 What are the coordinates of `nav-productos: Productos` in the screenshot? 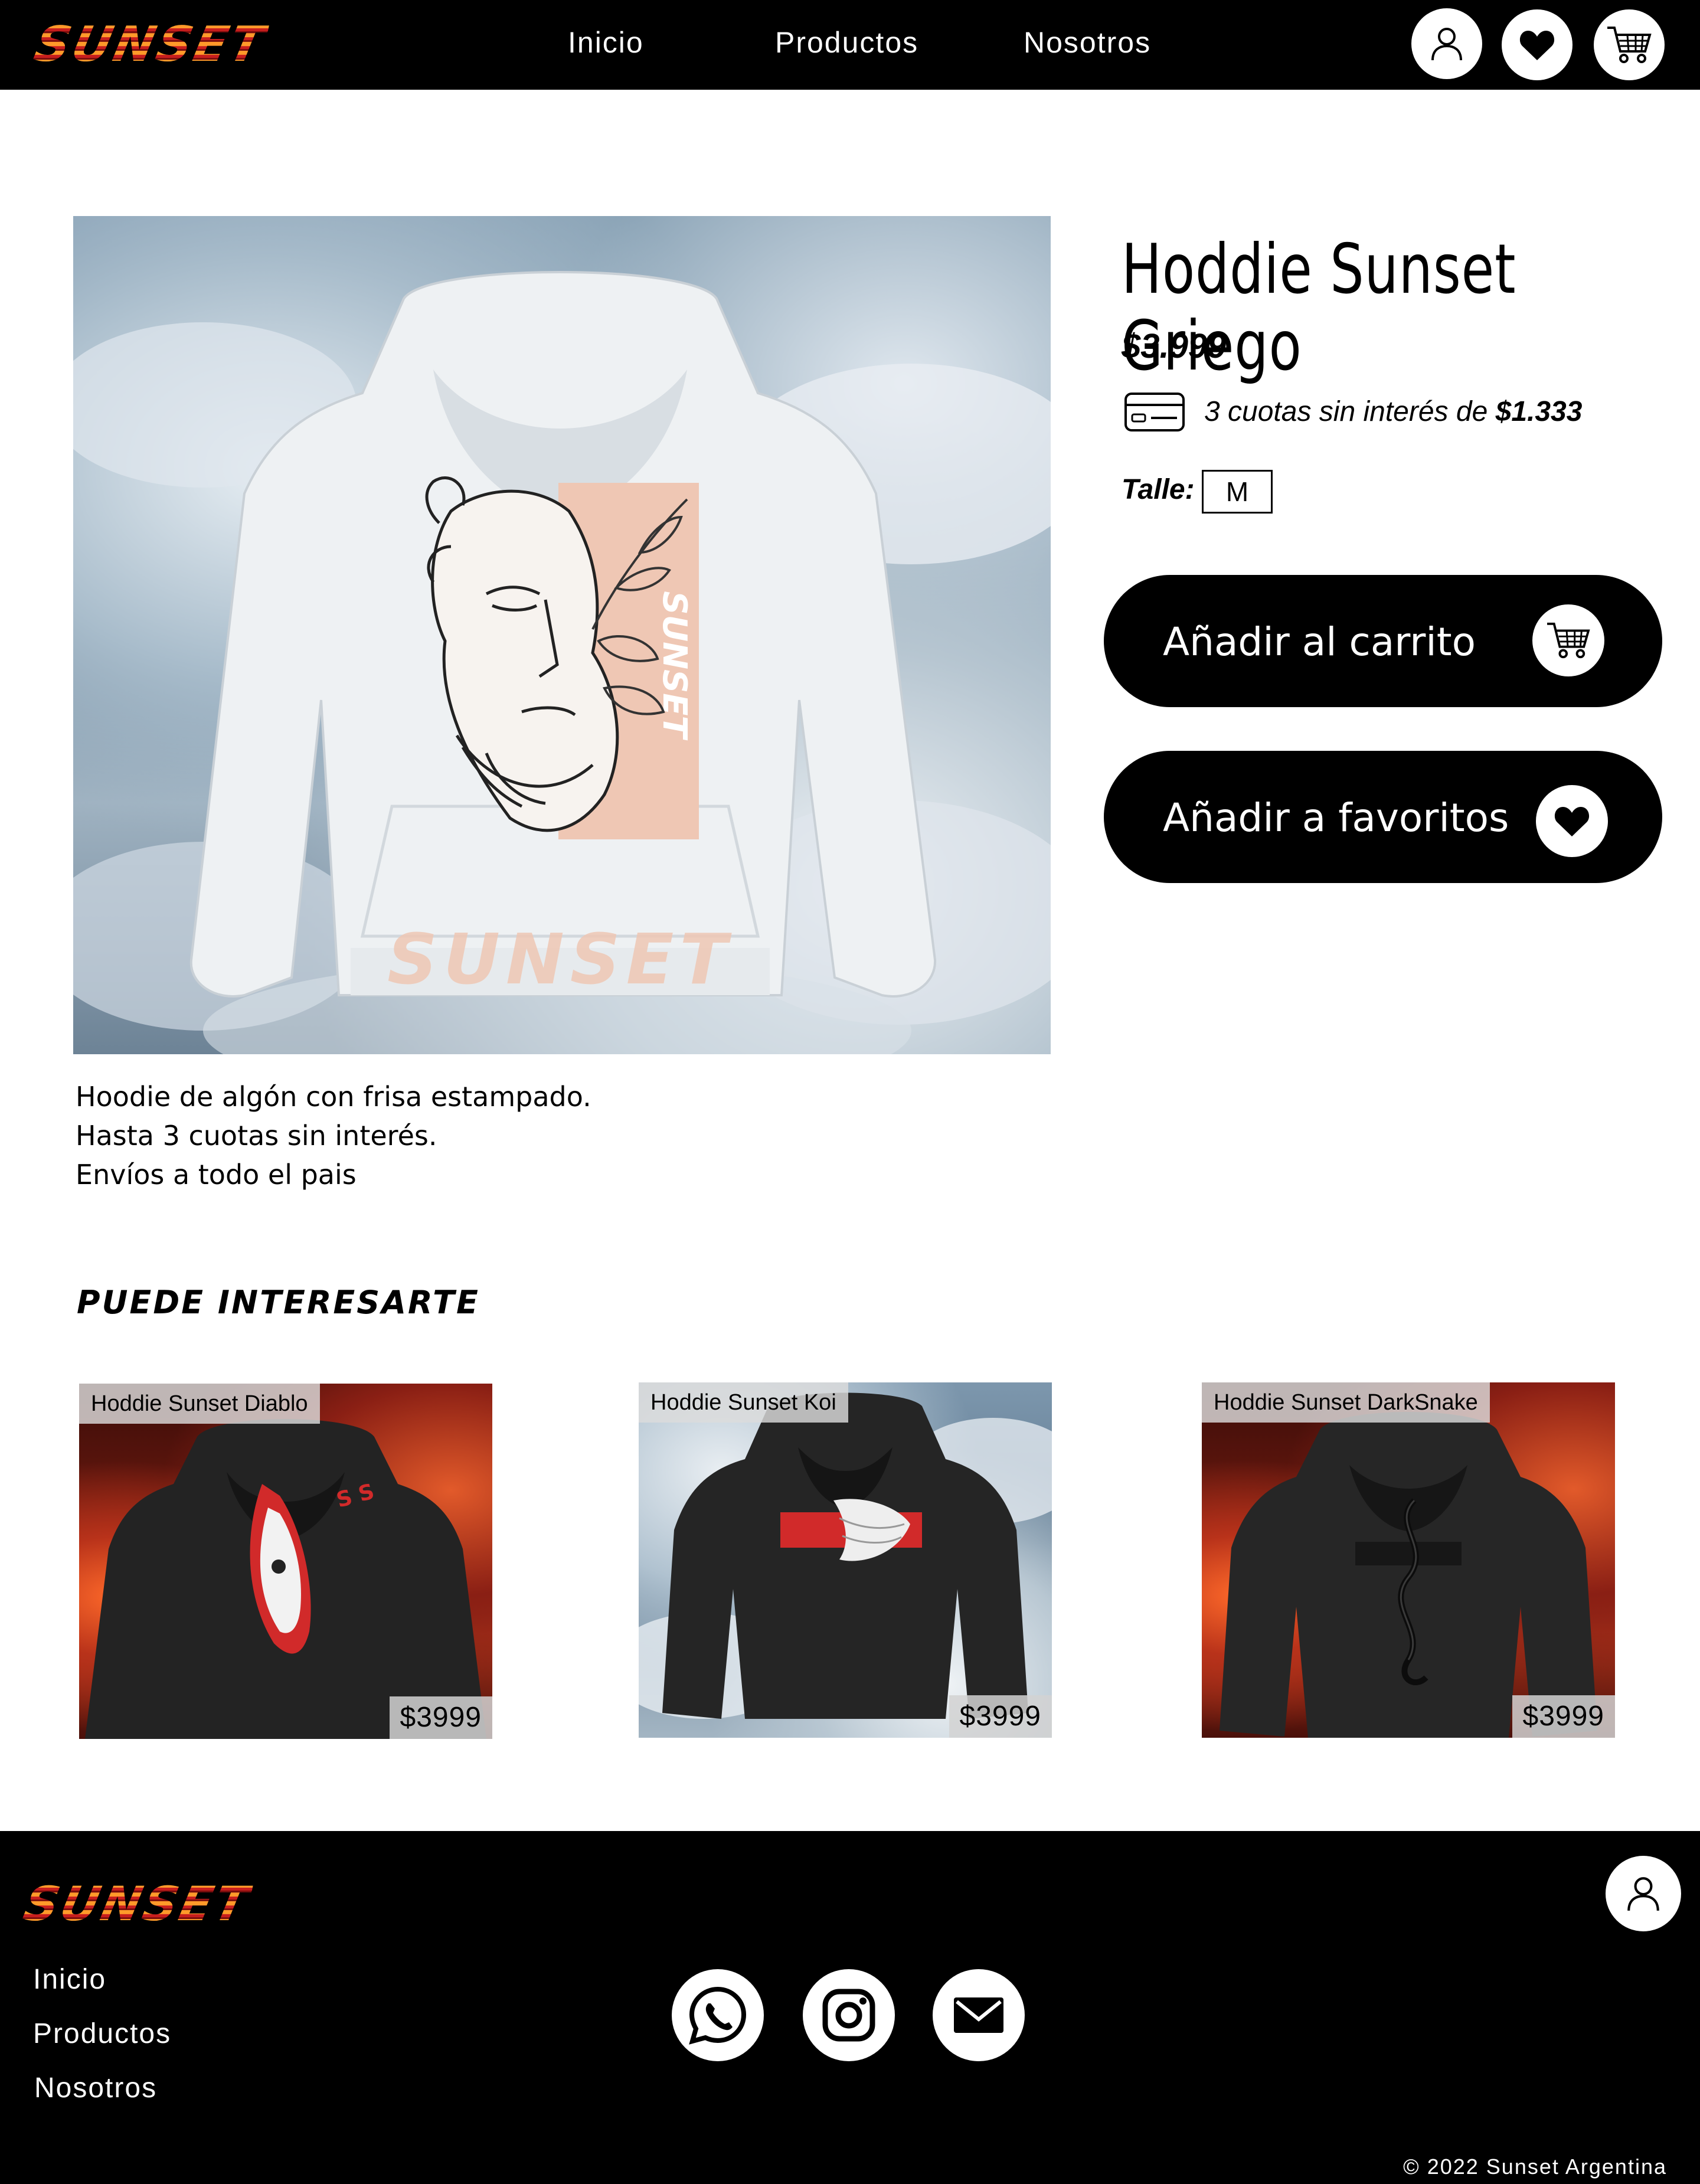 It's located at (846, 42).